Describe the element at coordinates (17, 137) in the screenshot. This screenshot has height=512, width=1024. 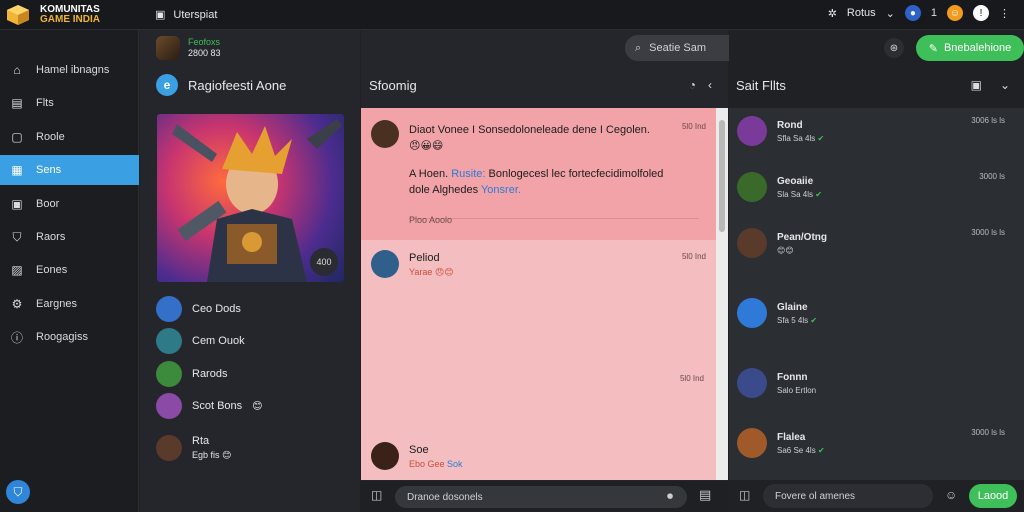
I see `book-icon: ▢` at that location.